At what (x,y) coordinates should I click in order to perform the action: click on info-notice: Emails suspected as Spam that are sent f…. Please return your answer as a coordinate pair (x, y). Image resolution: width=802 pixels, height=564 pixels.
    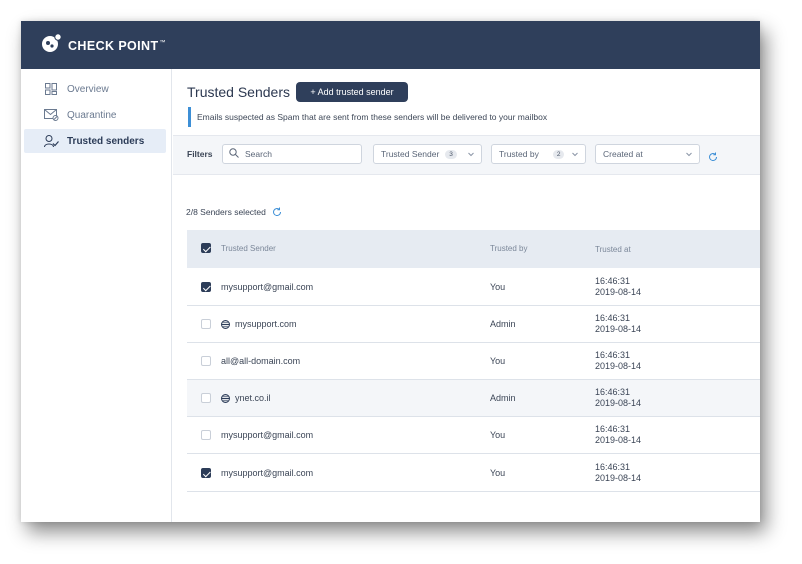
    Looking at the image, I should click on (468, 117).